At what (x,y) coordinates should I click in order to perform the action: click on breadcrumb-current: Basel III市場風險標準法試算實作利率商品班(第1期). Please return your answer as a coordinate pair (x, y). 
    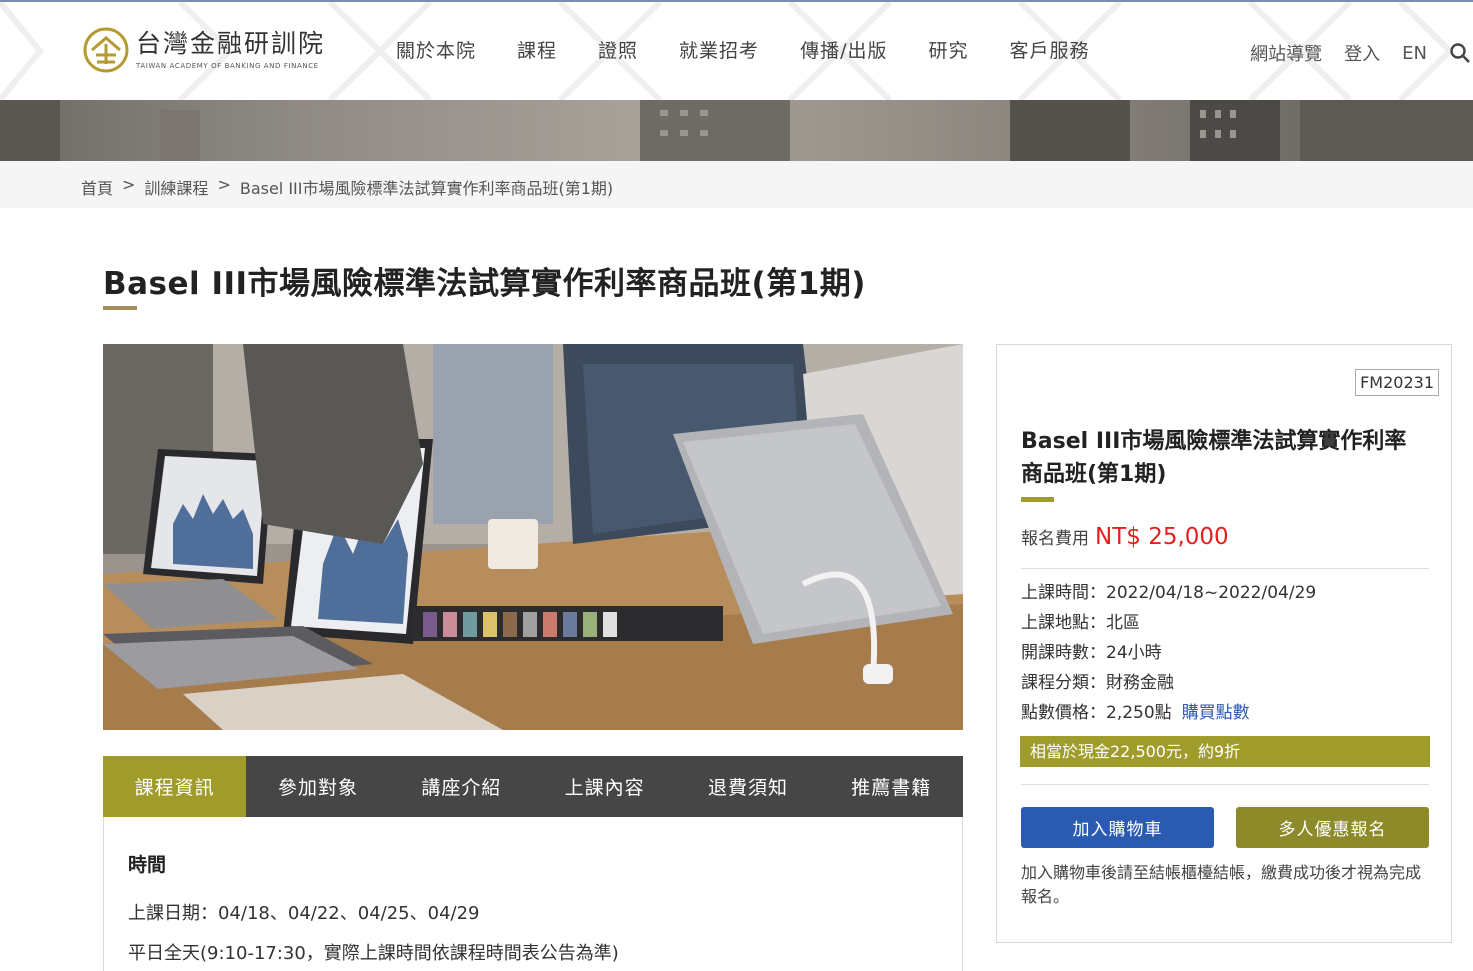
    Looking at the image, I should click on (426, 188).